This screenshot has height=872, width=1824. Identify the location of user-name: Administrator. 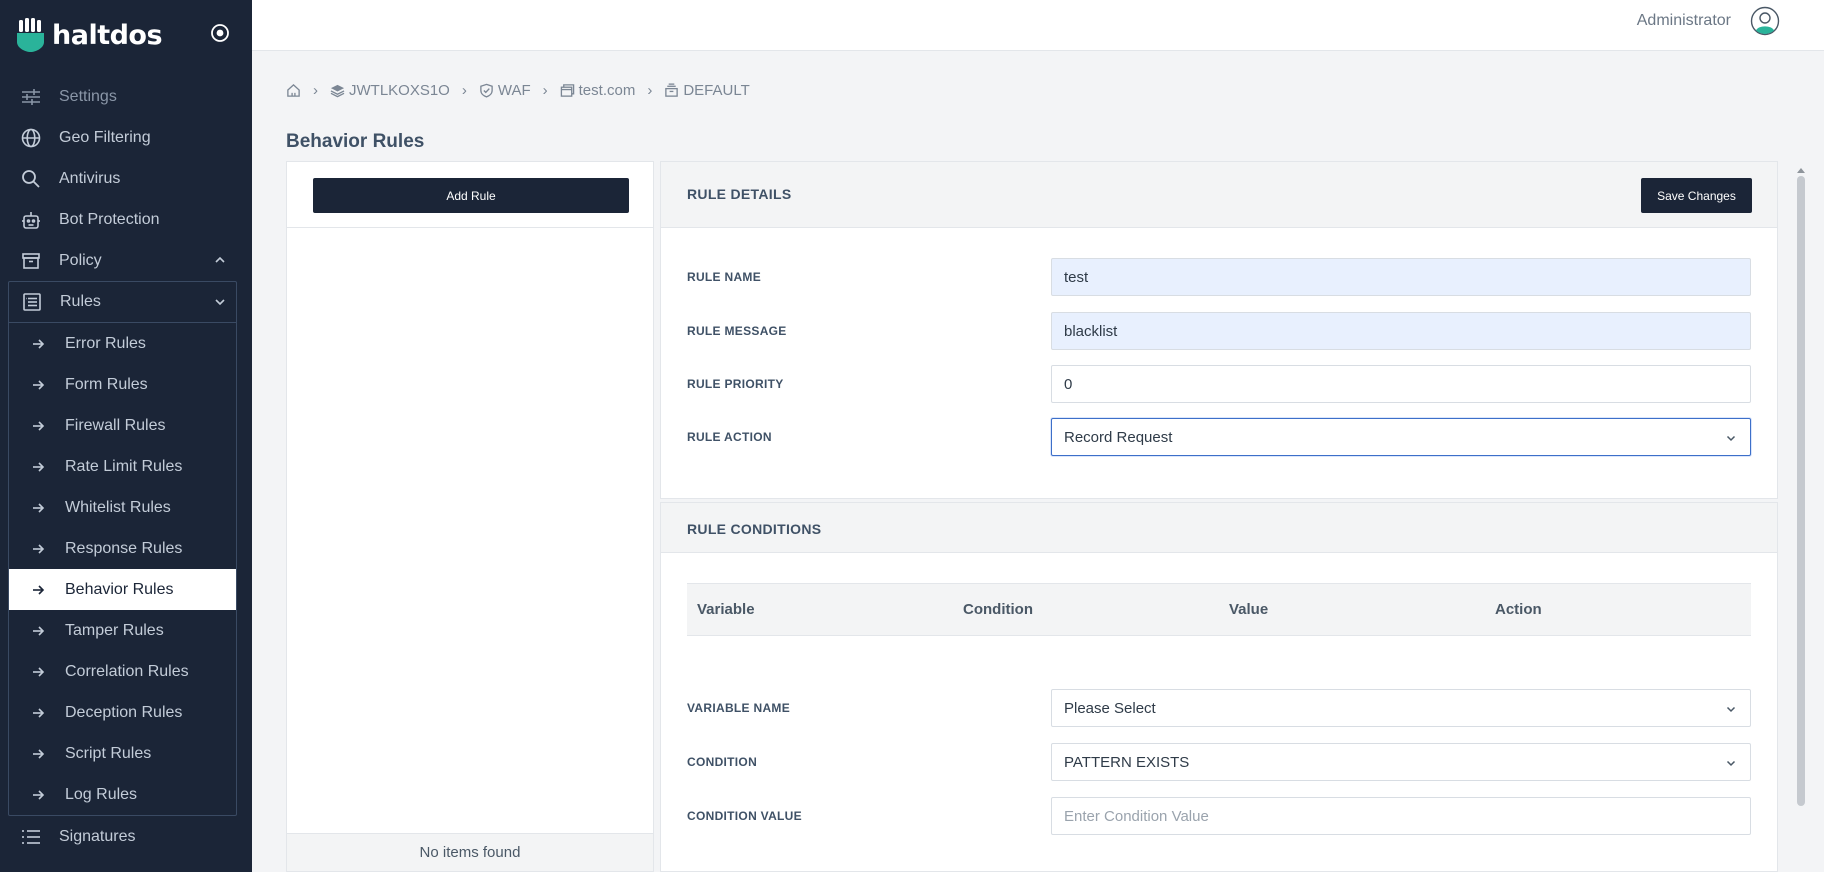
(1684, 21).